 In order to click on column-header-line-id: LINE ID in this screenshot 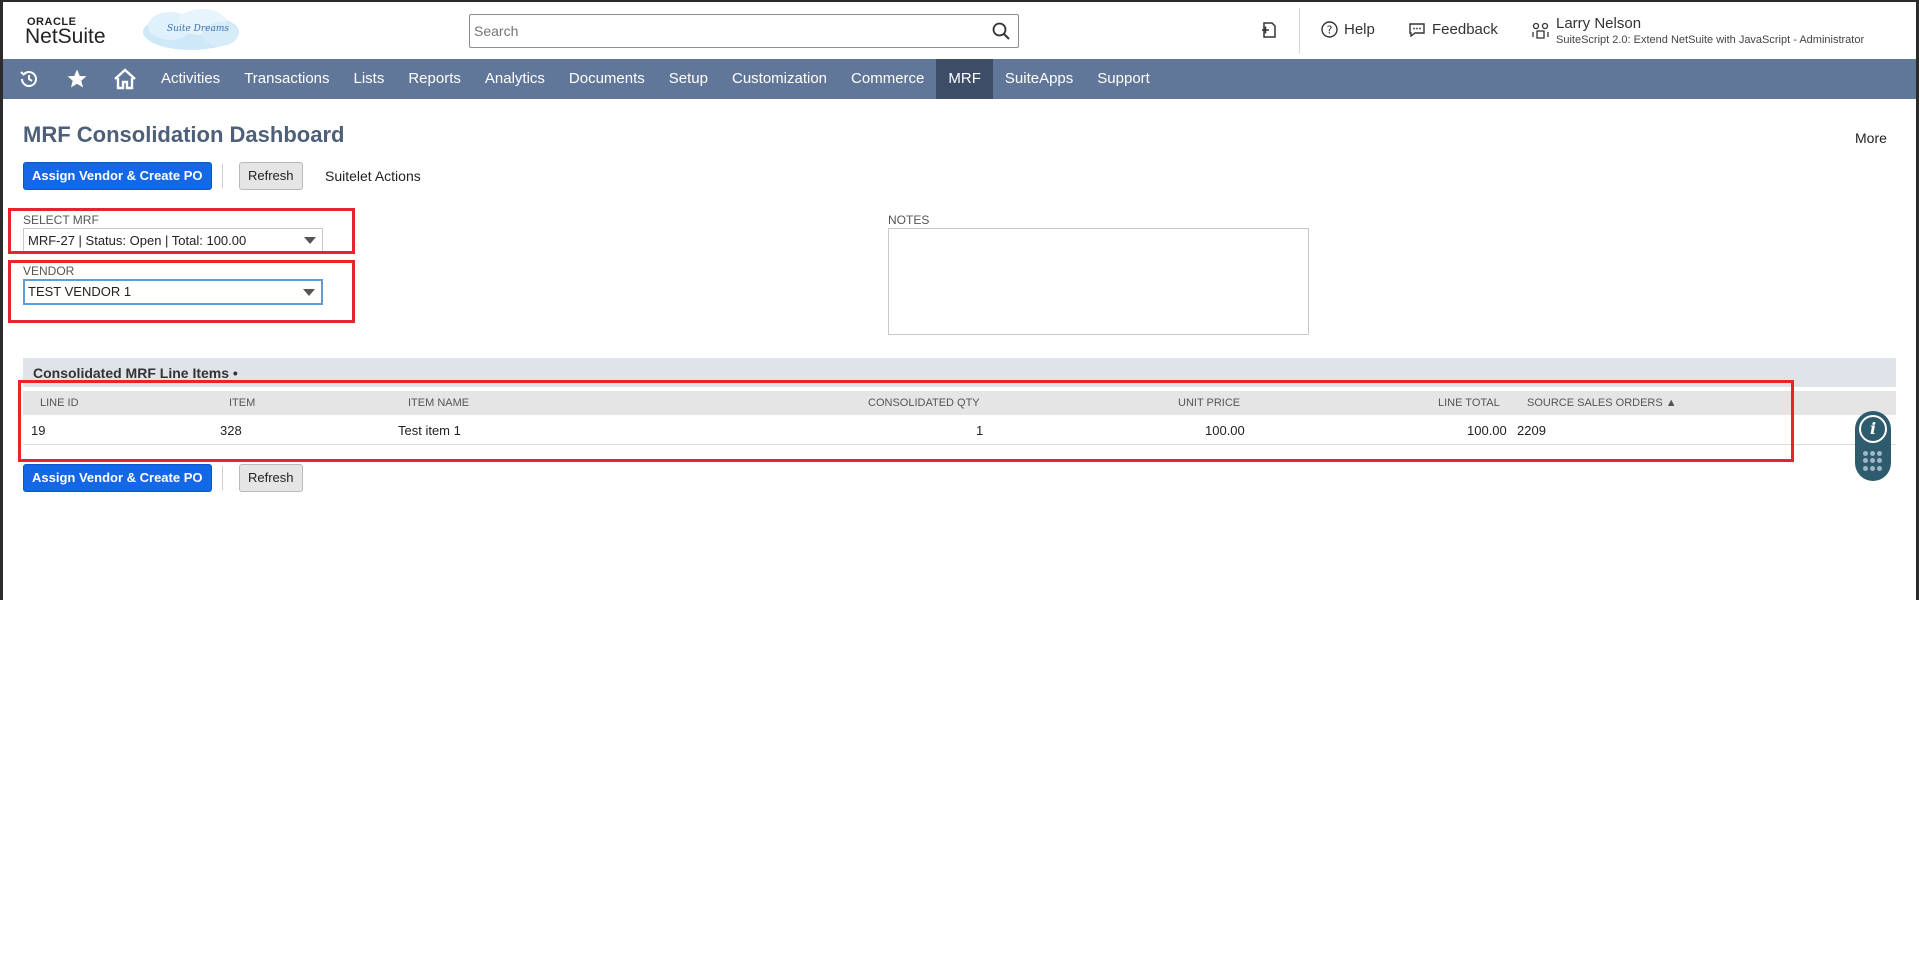, I will do `click(59, 403)`.